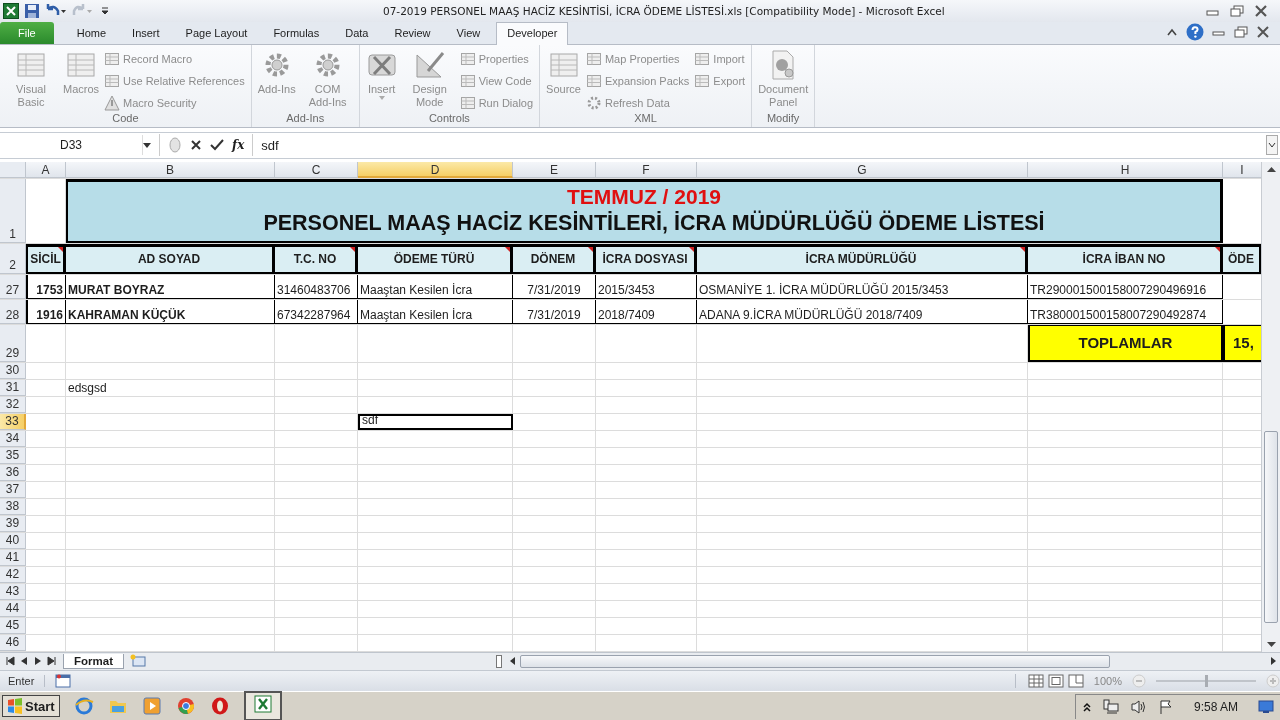 Image resolution: width=1280 pixels, height=720 pixels. What do you see at coordinates (46, 169) in the screenshot?
I see `column-header: A` at bounding box center [46, 169].